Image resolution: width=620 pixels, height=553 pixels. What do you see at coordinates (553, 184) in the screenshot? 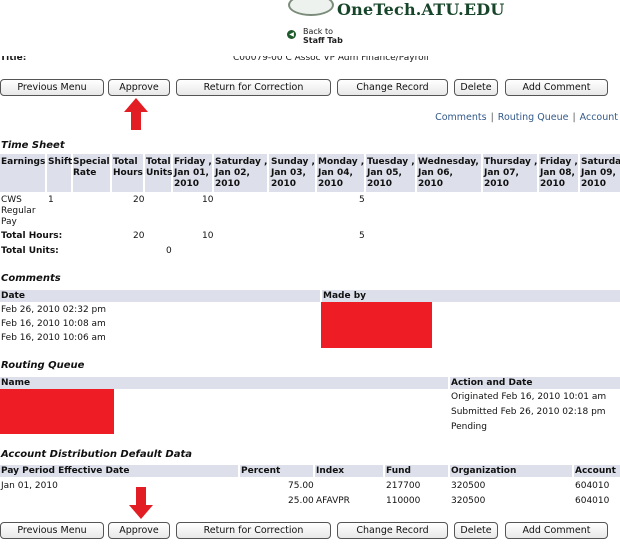
I see `timesheet-col-header-12-line3: 2010` at bounding box center [553, 184].